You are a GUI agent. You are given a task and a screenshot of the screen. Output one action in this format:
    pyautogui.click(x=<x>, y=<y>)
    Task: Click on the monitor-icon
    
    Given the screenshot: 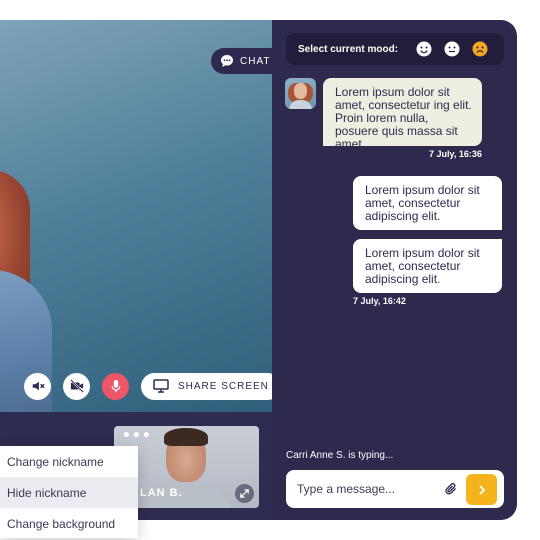 What is the action you would take?
    pyautogui.click(x=161, y=386)
    